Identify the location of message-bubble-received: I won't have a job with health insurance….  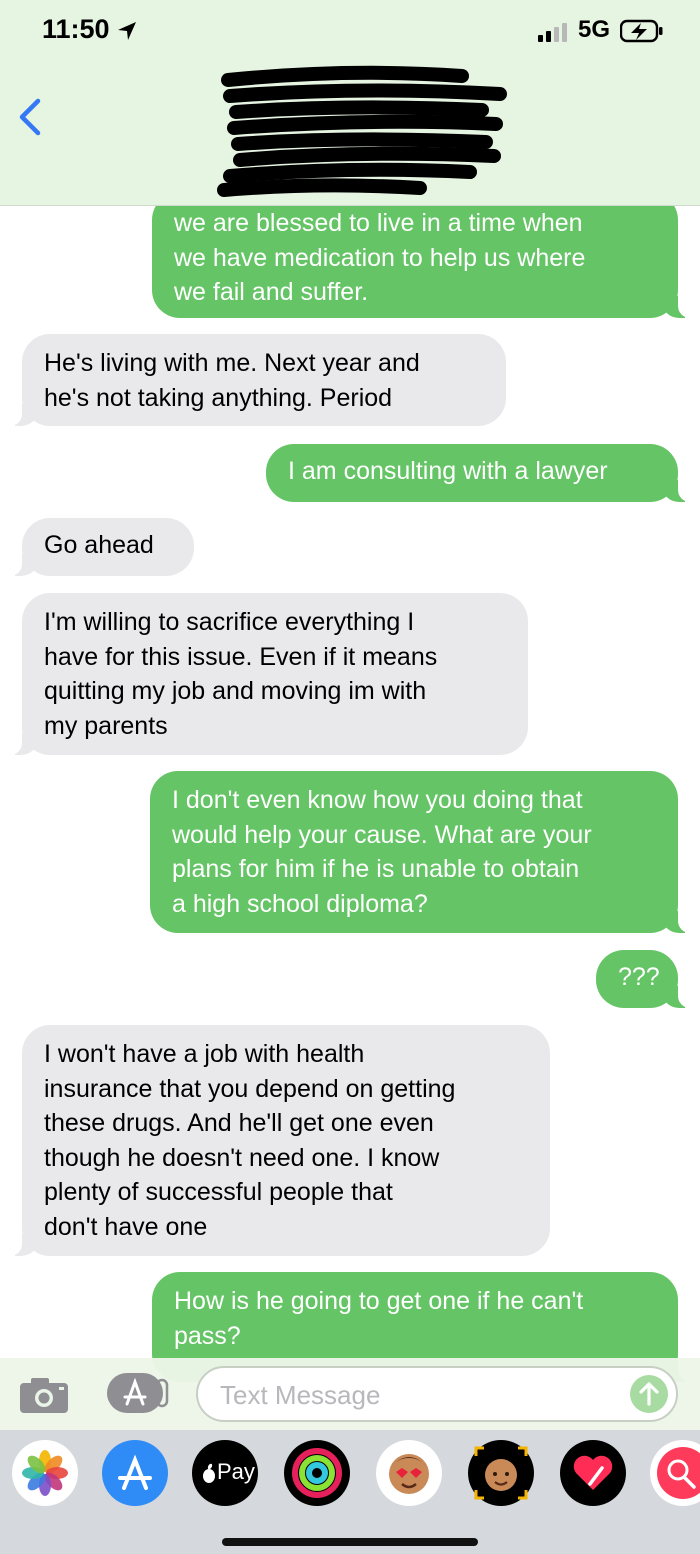
(279, 1140).